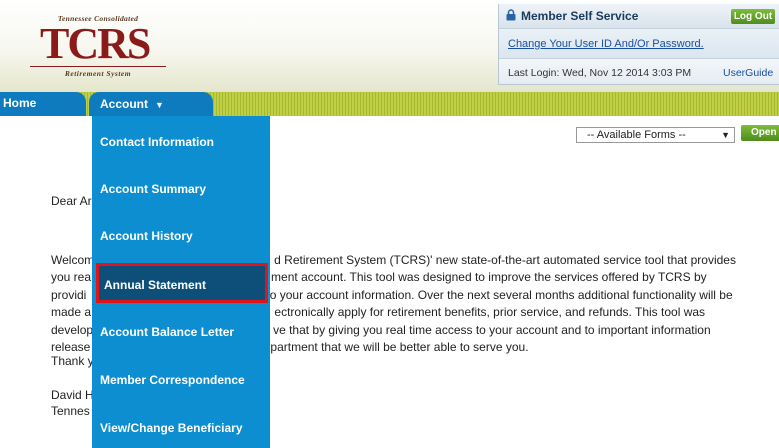 This screenshot has width=779, height=448. What do you see at coordinates (155, 285) in the screenshot?
I see `menu-item-label: Annual Statement` at bounding box center [155, 285].